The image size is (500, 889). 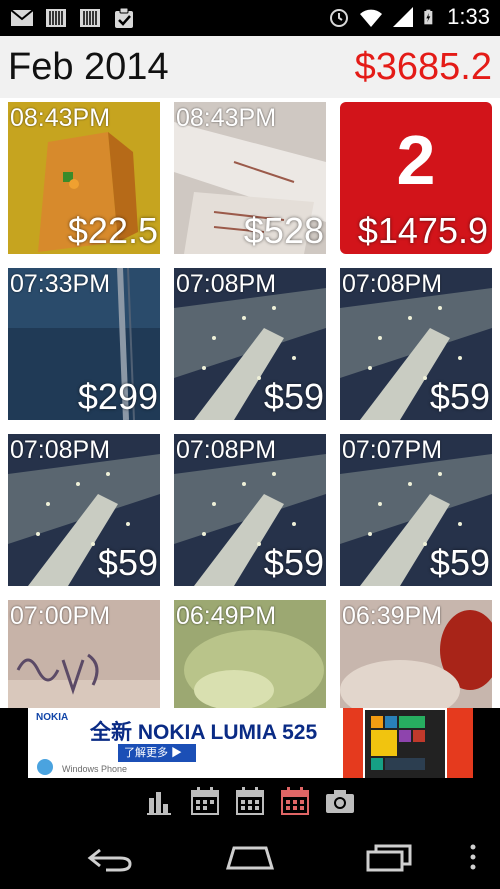 I want to click on month-title: Feb 2014, so click(x=88, y=67).